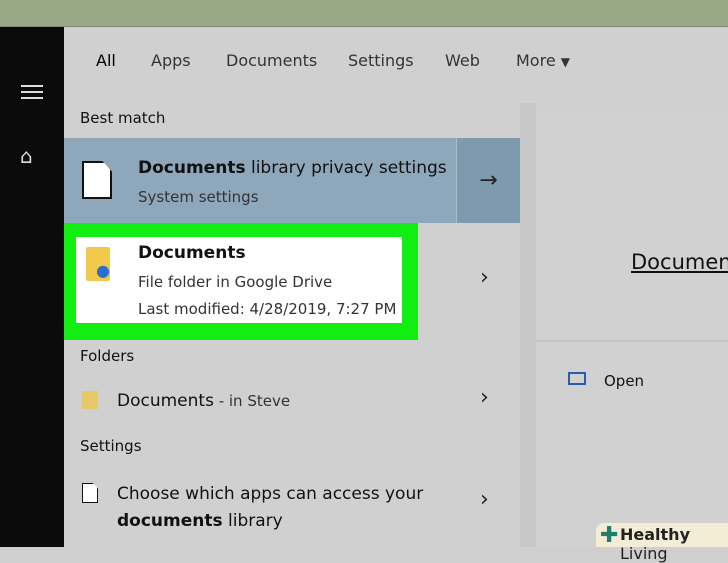  Describe the element at coordinates (462, 60) in the screenshot. I see `tab-web: Web` at that location.